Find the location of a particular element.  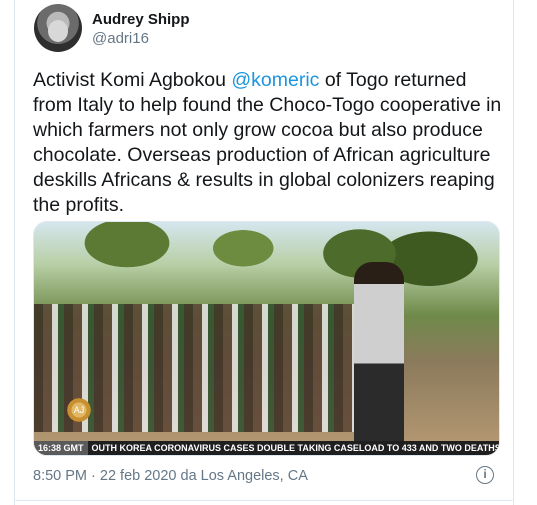

tweet-timestamp: 8:50 PM · 22 feb 2020 da Los Angeles, CA is located at coordinates (170, 476).